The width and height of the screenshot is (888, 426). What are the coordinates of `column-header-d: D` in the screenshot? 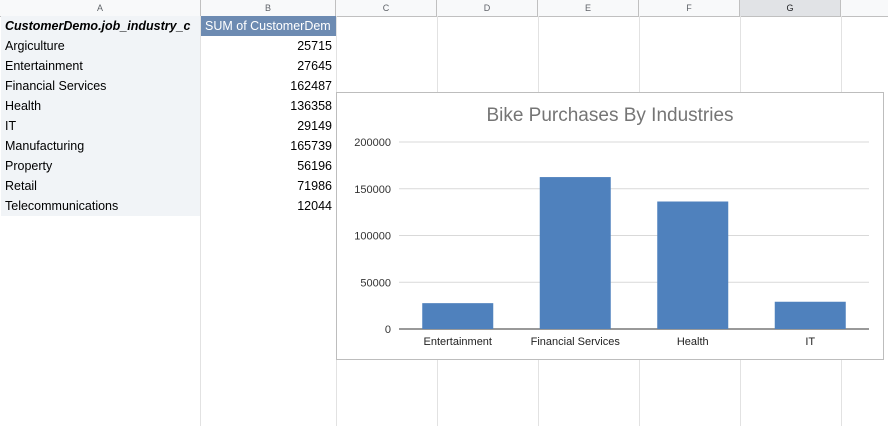 It's located at (487, 8).